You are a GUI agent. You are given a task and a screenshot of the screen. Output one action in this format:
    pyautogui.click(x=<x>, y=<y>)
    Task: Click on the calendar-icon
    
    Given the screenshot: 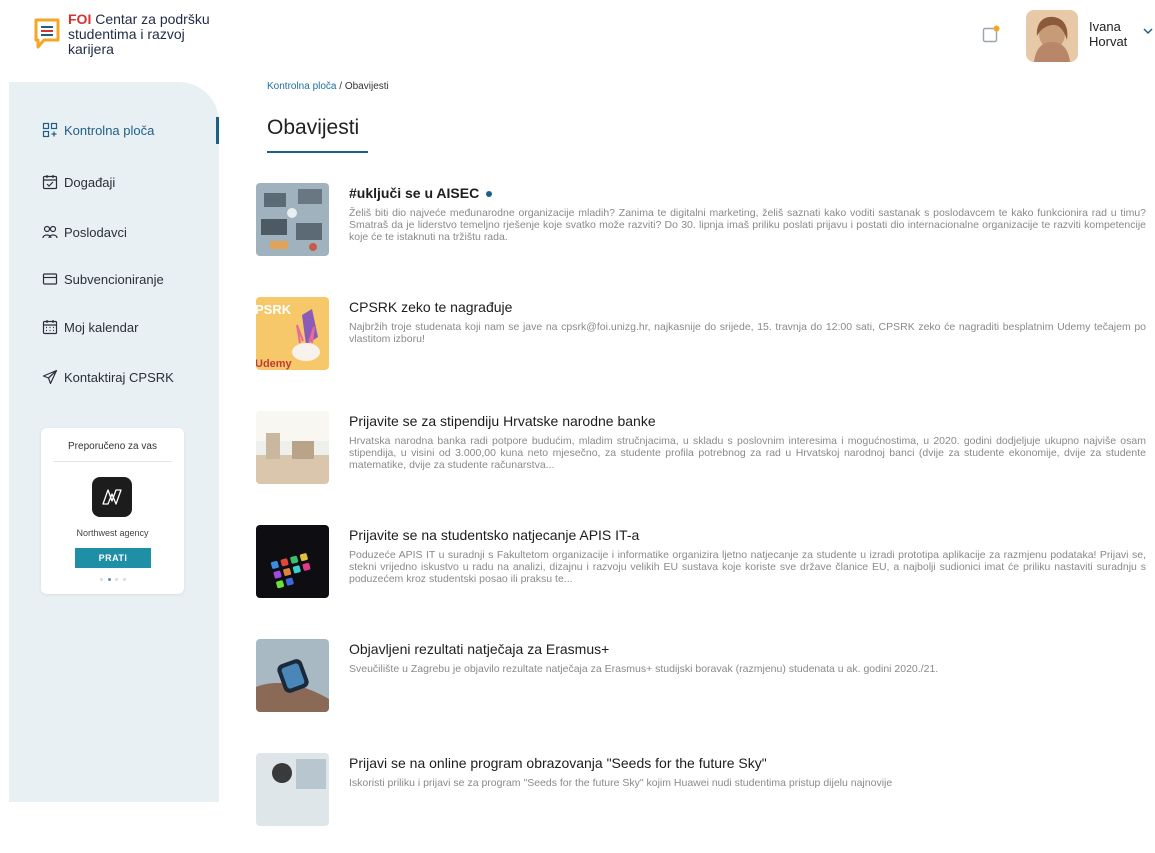 What is the action you would take?
    pyautogui.click(x=50, y=327)
    